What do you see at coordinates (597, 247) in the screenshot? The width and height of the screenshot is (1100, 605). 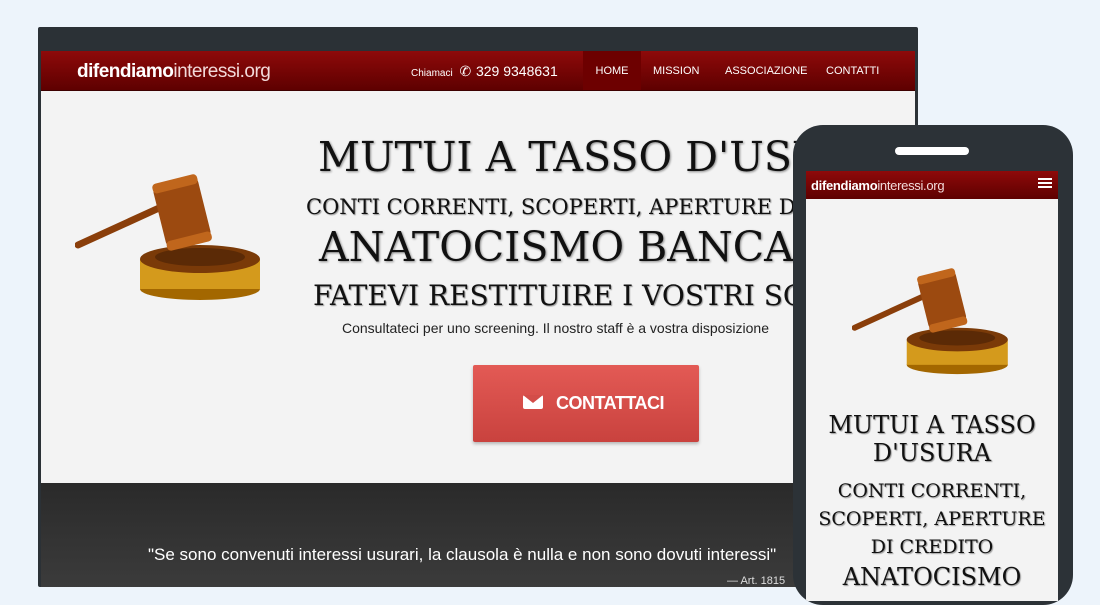 I see `headline-anatocismo: ANATOCISMO BANCARIO` at bounding box center [597, 247].